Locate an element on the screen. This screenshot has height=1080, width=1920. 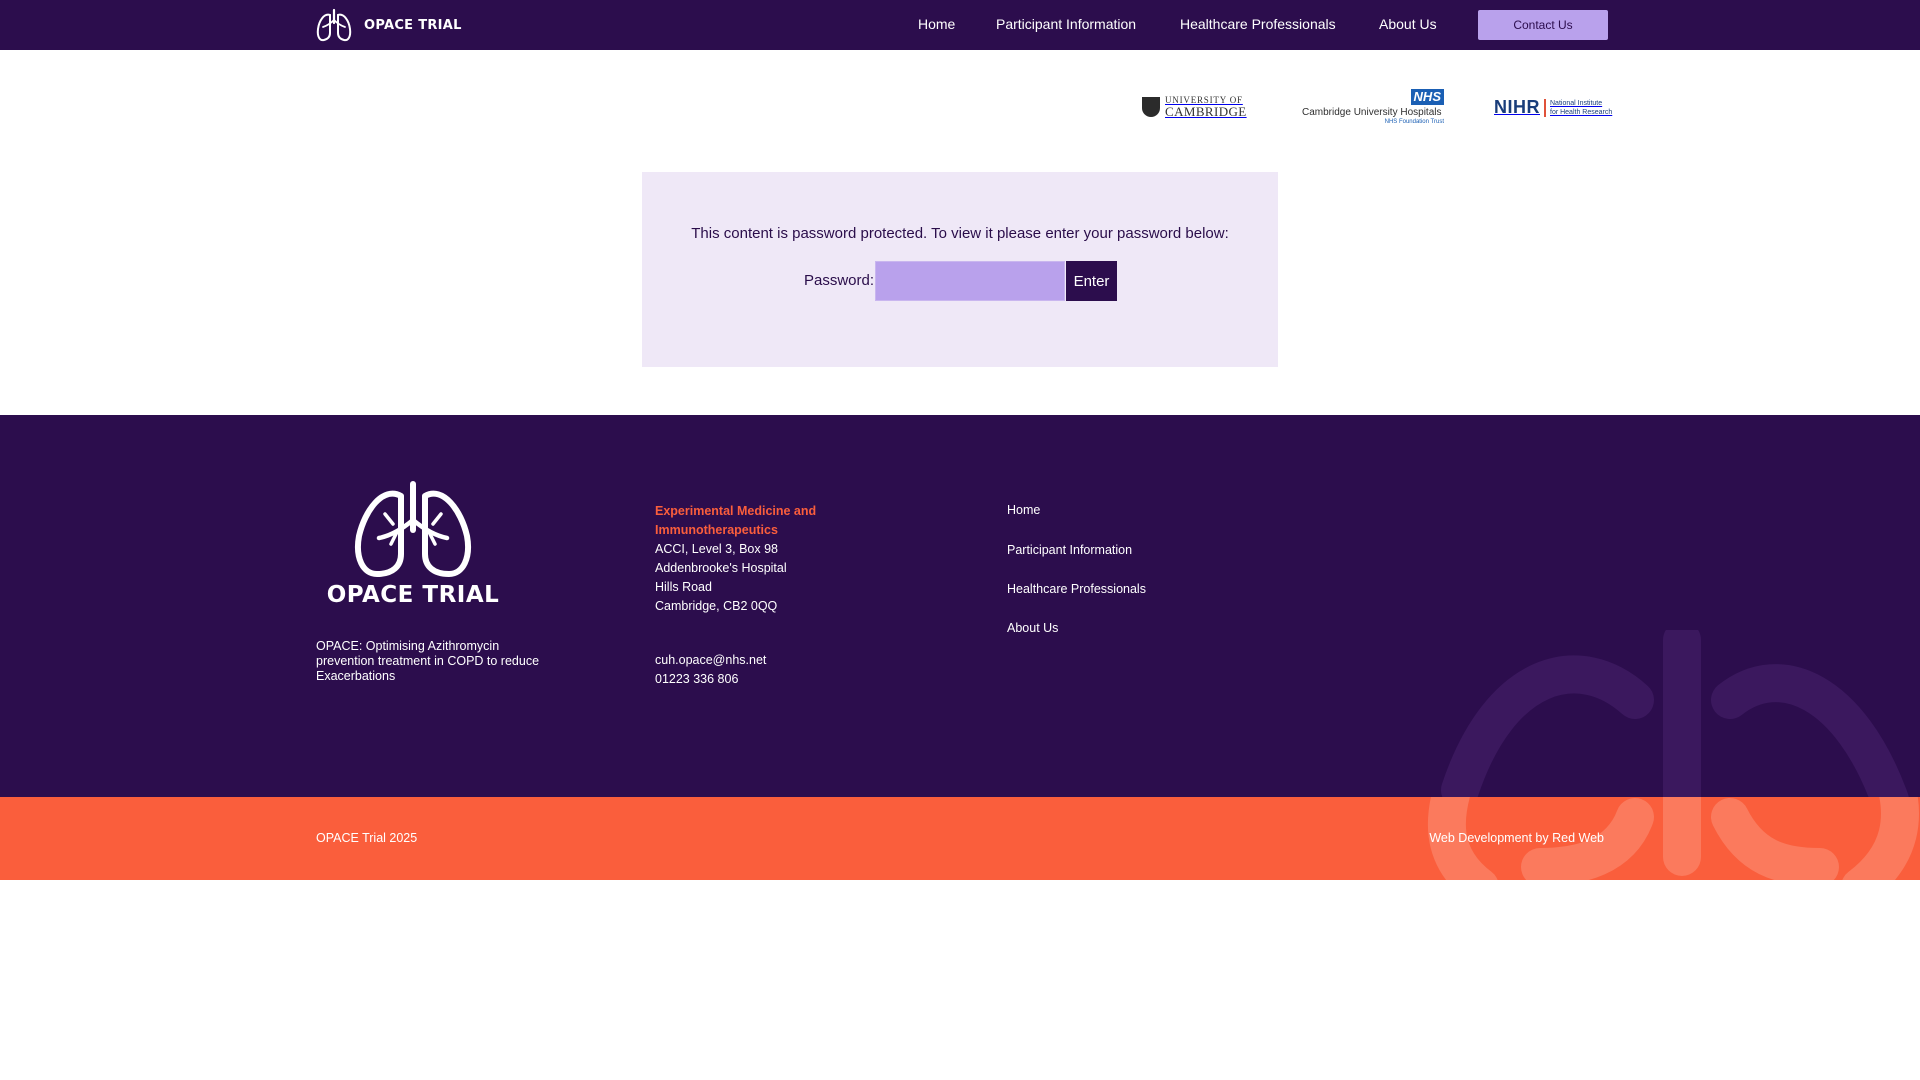
university-of-cambridge-logo: UNIVERSITY OF CAMBRIDGE is located at coordinates (1194, 107).